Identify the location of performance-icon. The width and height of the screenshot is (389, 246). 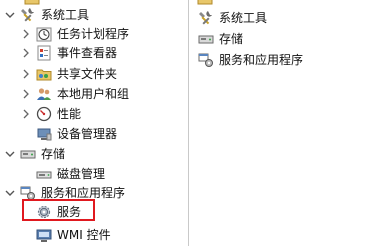
(44, 114).